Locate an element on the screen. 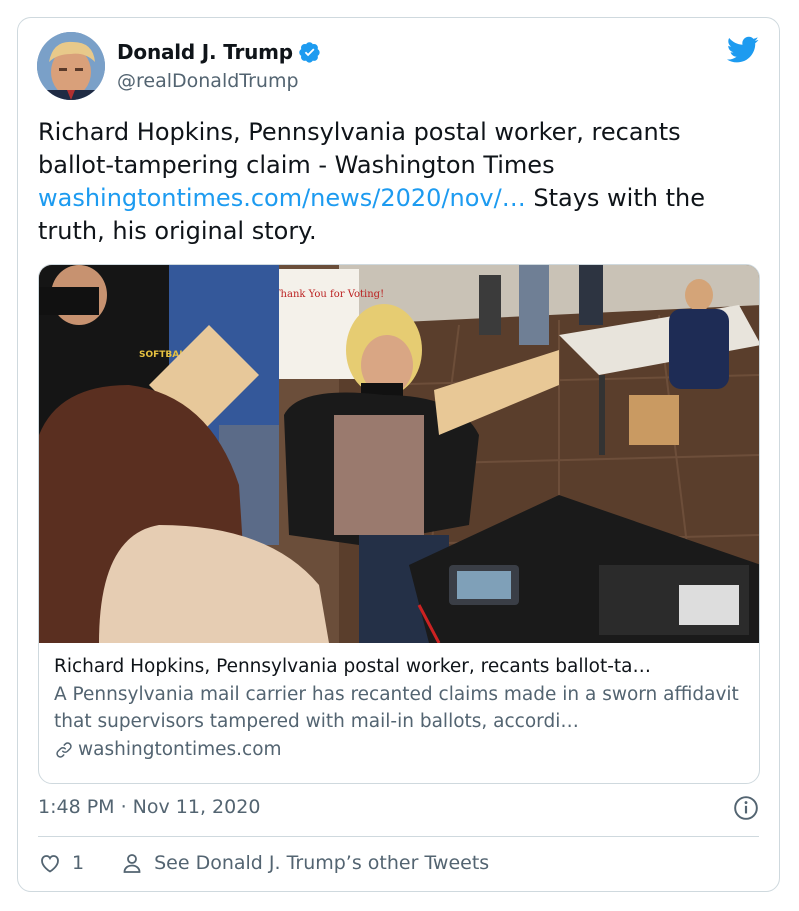 The image size is (799, 911). heart-icon is located at coordinates (50, 864).